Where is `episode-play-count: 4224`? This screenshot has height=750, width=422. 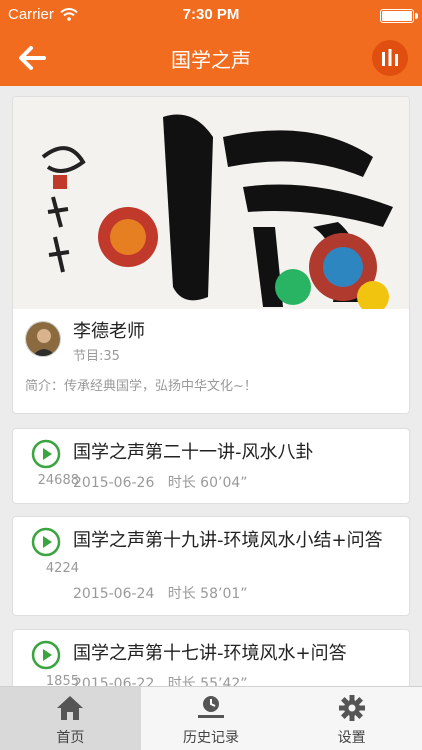 episode-play-count: 4224 is located at coordinates (62, 568).